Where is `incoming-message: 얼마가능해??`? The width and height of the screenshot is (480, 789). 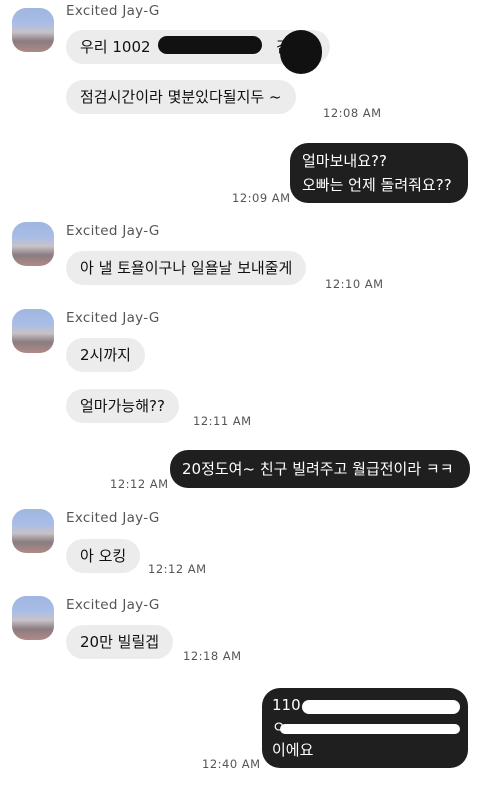 incoming-message: 얼마가능해?? is located at coordinates (122, 406).